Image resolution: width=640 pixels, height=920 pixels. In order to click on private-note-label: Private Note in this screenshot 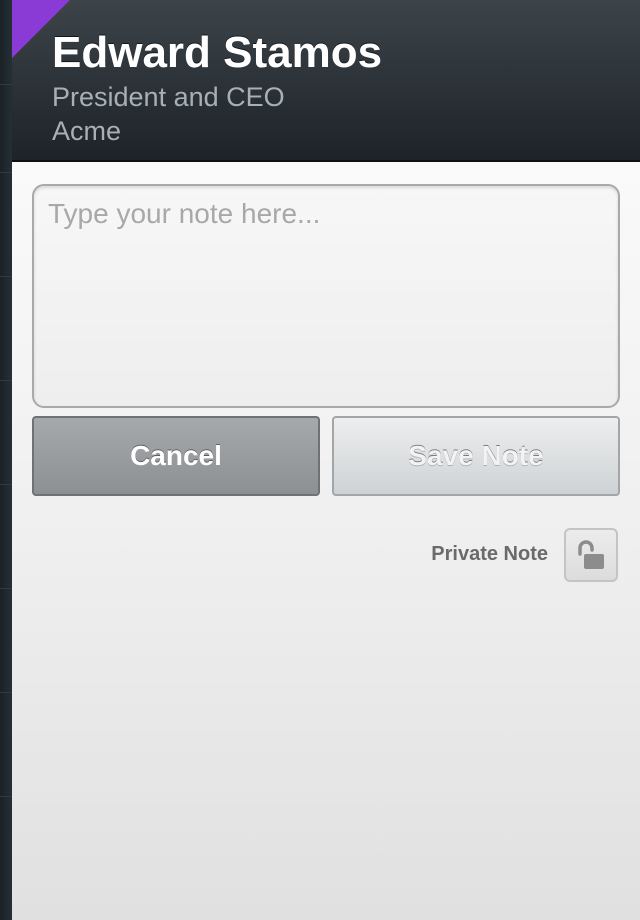, I will do `click(489, 554)`.